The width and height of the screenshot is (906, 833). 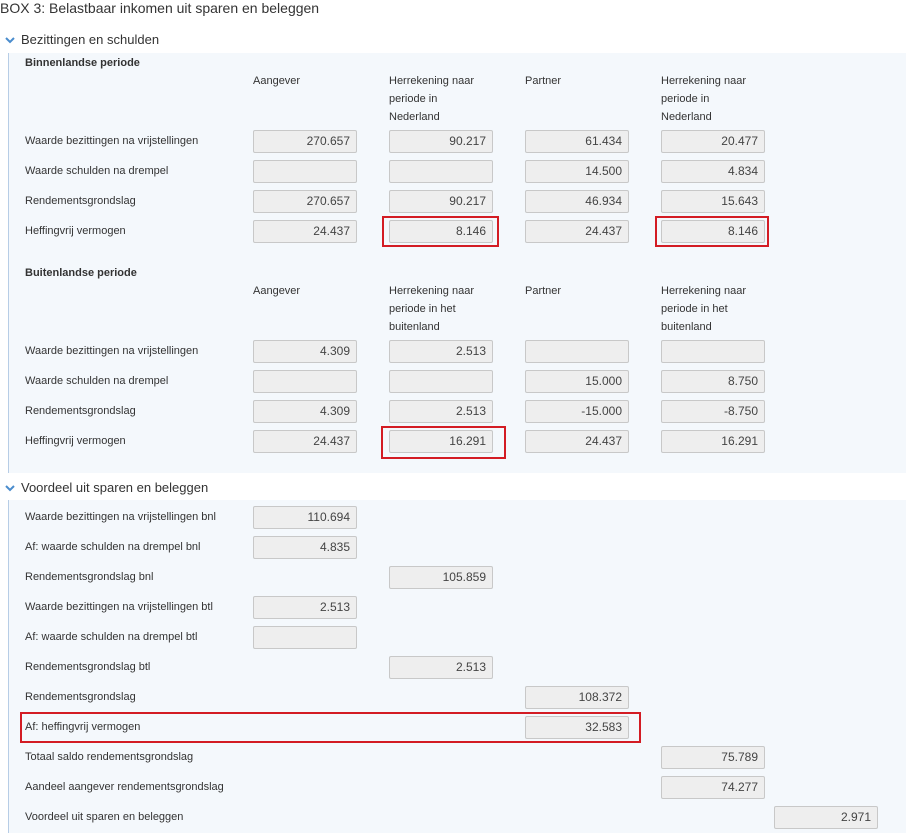 I want to click on row-label: Af: waarde schulden na drempel bnl, so click(x=113, y=547).